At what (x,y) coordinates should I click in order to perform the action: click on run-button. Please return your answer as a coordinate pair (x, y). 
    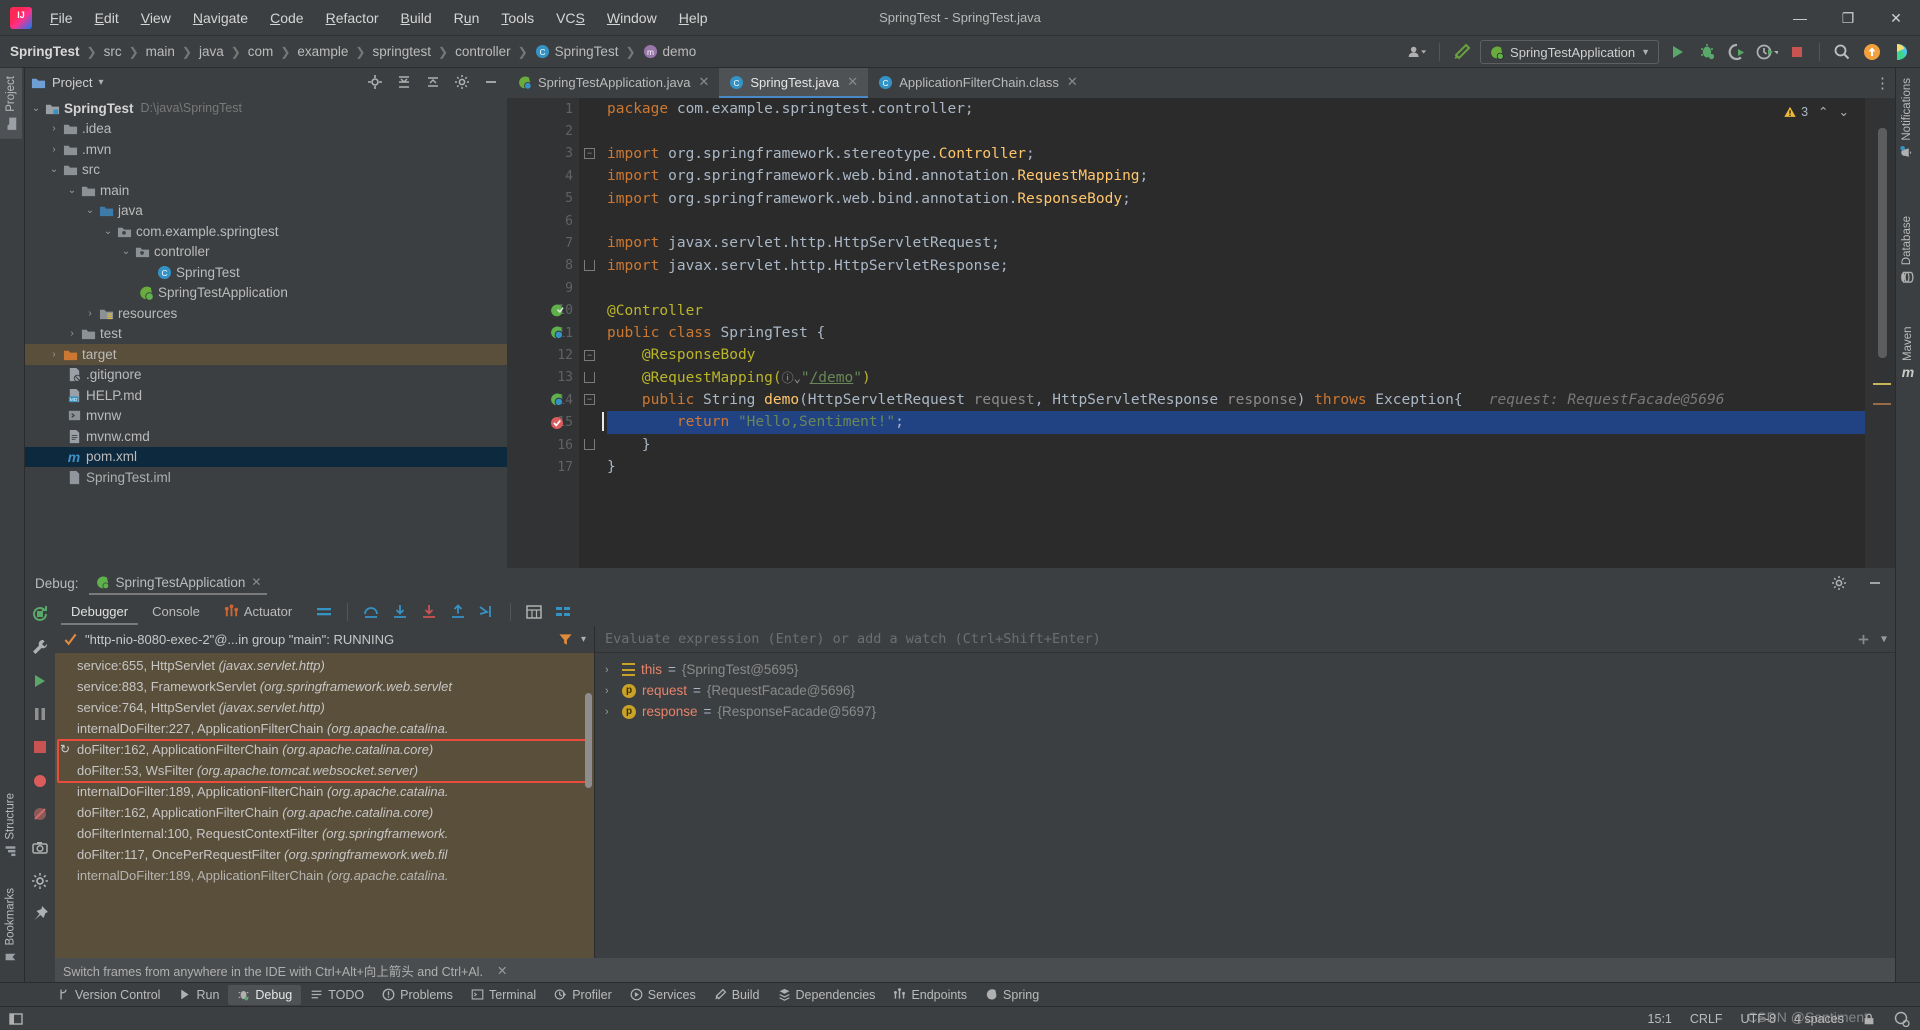
    Looking at the image, I should click on (1677, 52).